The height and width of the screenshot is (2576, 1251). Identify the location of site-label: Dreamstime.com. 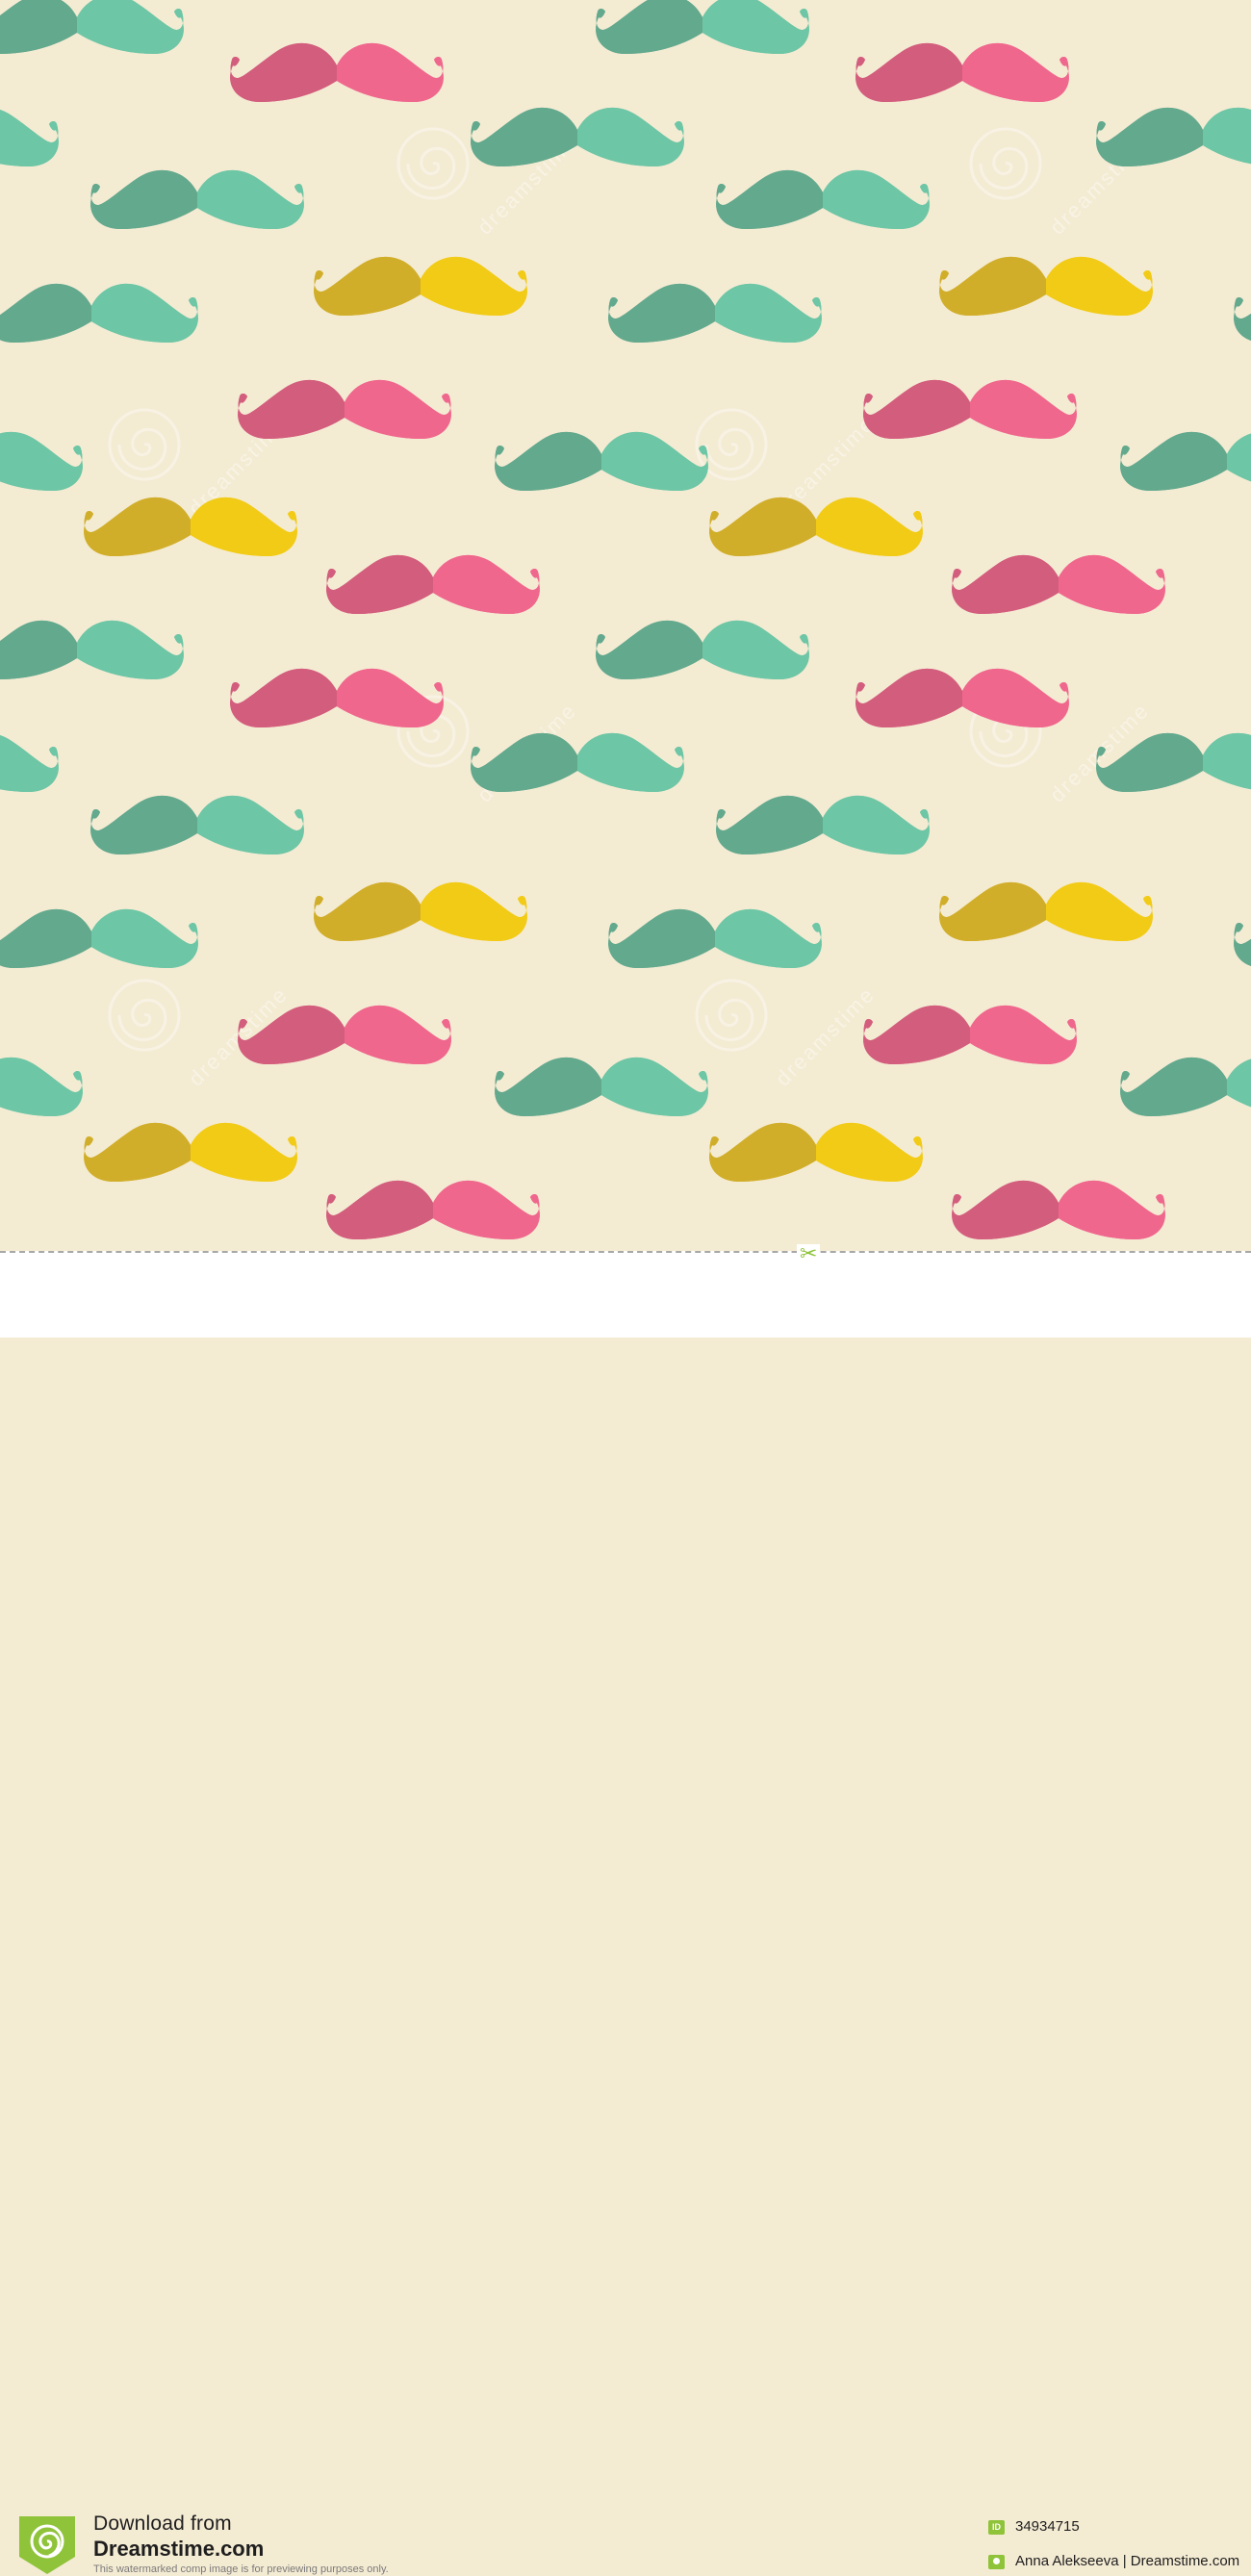
(179, 2549).